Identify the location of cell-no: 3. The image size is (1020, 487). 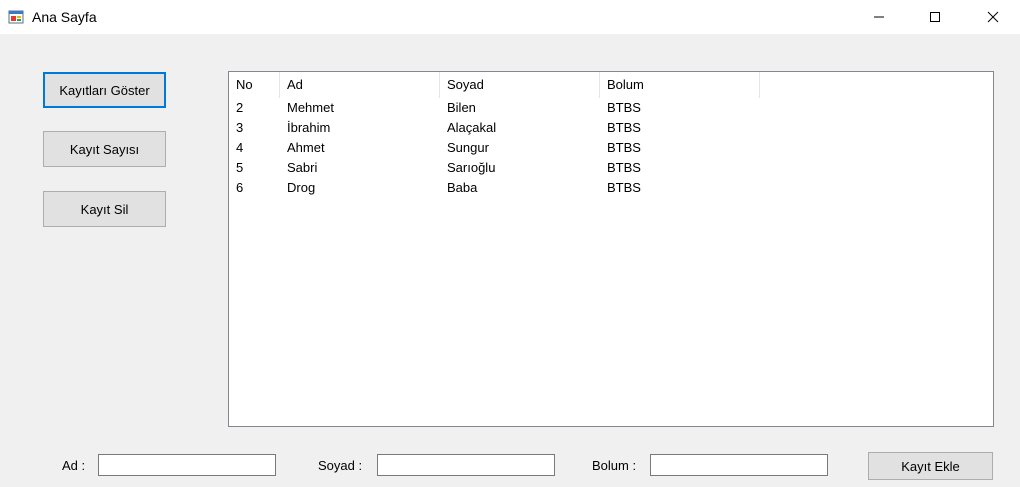
(240, 127).